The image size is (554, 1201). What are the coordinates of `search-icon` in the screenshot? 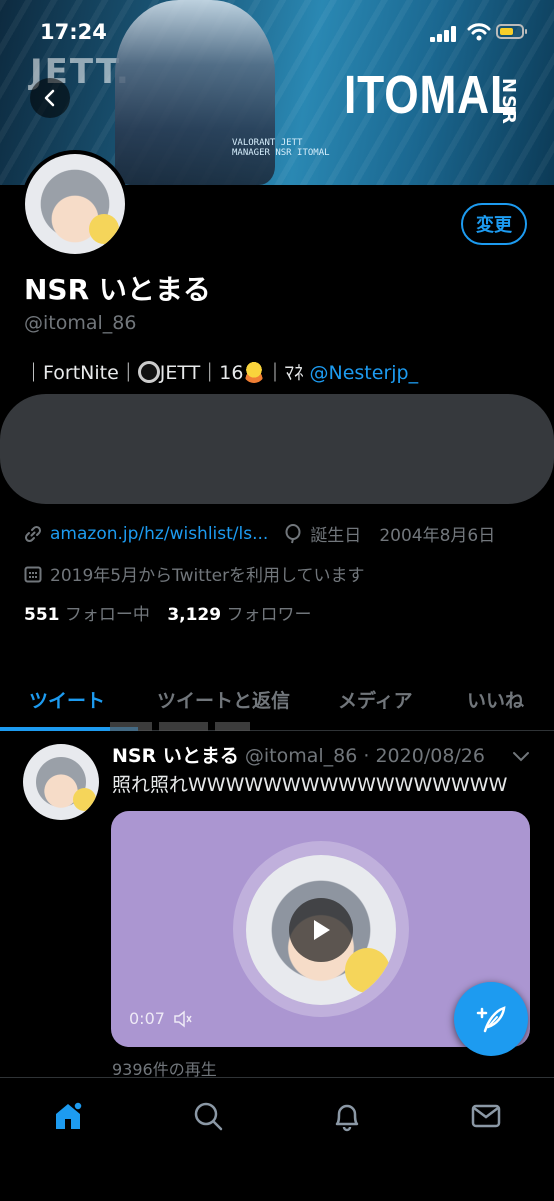 It's located at (208, 1116).